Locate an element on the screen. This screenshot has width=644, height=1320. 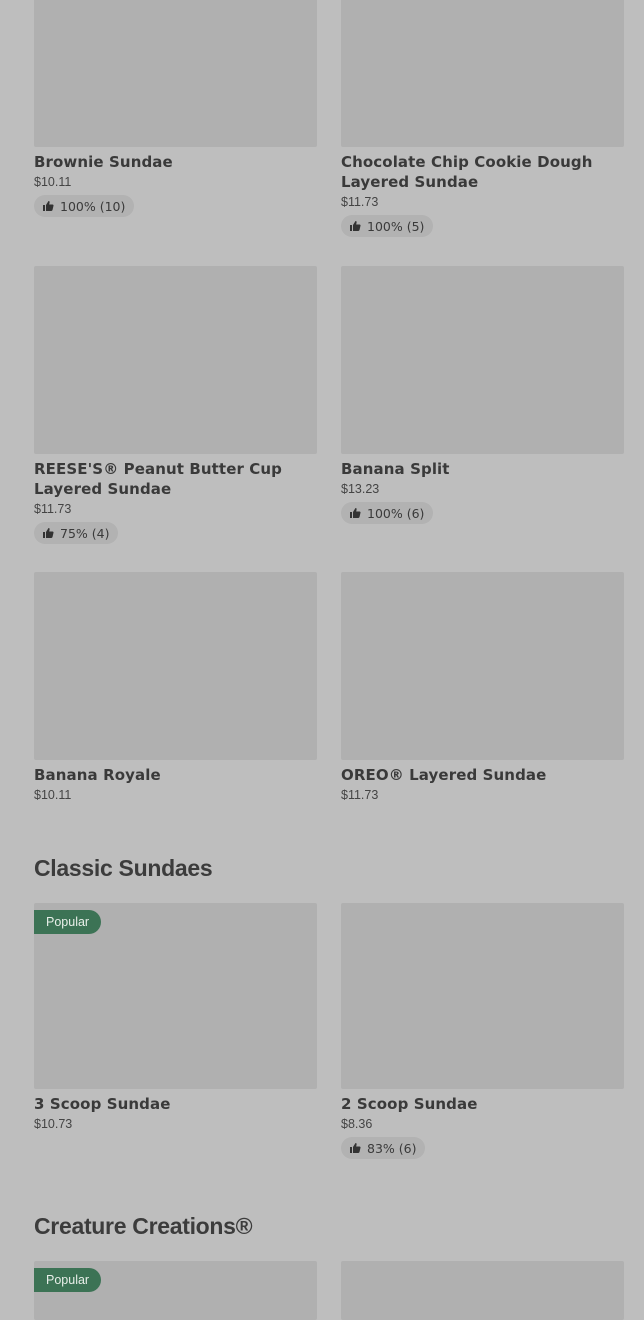
rating-pill: 83% (6) is located at coordinates (383, 1148).